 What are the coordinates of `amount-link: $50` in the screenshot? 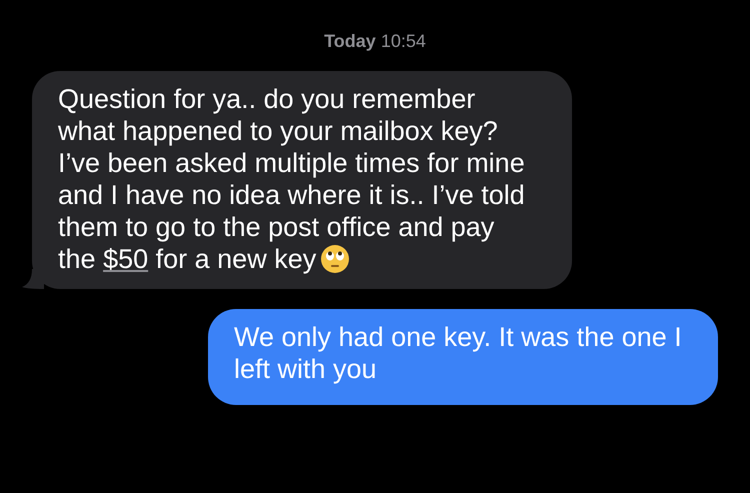 It's located at (125, 259).